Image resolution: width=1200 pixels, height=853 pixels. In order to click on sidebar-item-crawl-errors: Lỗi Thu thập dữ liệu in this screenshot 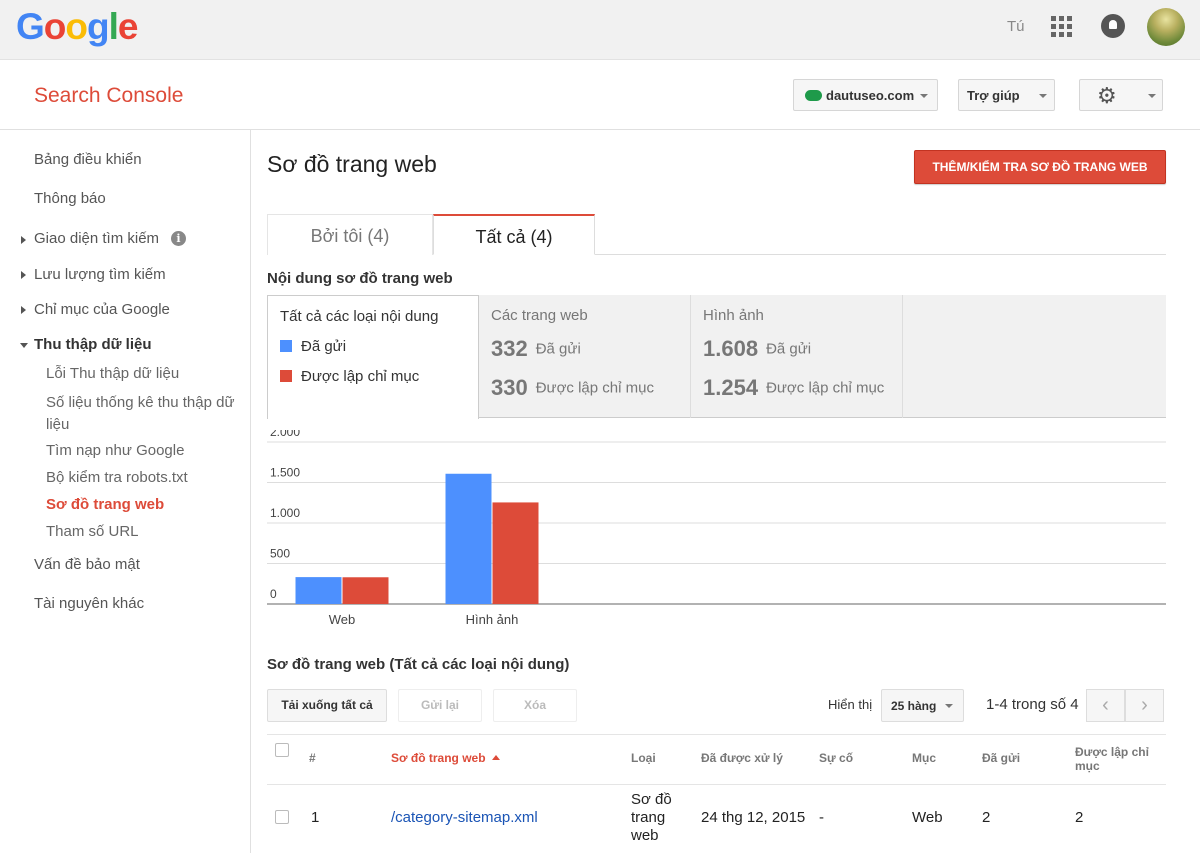, I will do `click(112, 373)`.